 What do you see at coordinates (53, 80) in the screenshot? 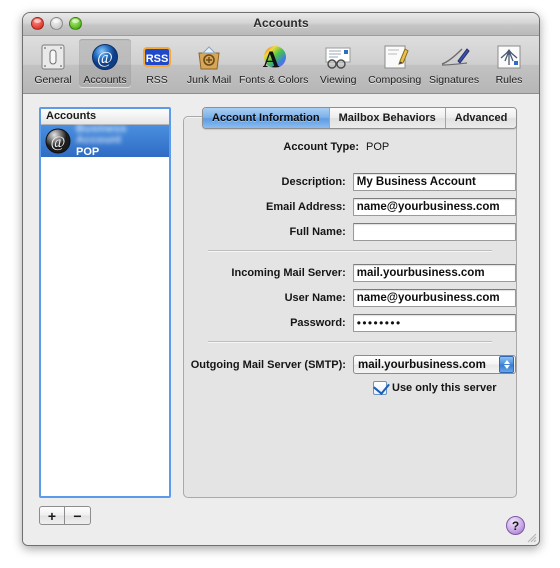
I see `toolbar-label-general: General` at bounding box center [53, 80].